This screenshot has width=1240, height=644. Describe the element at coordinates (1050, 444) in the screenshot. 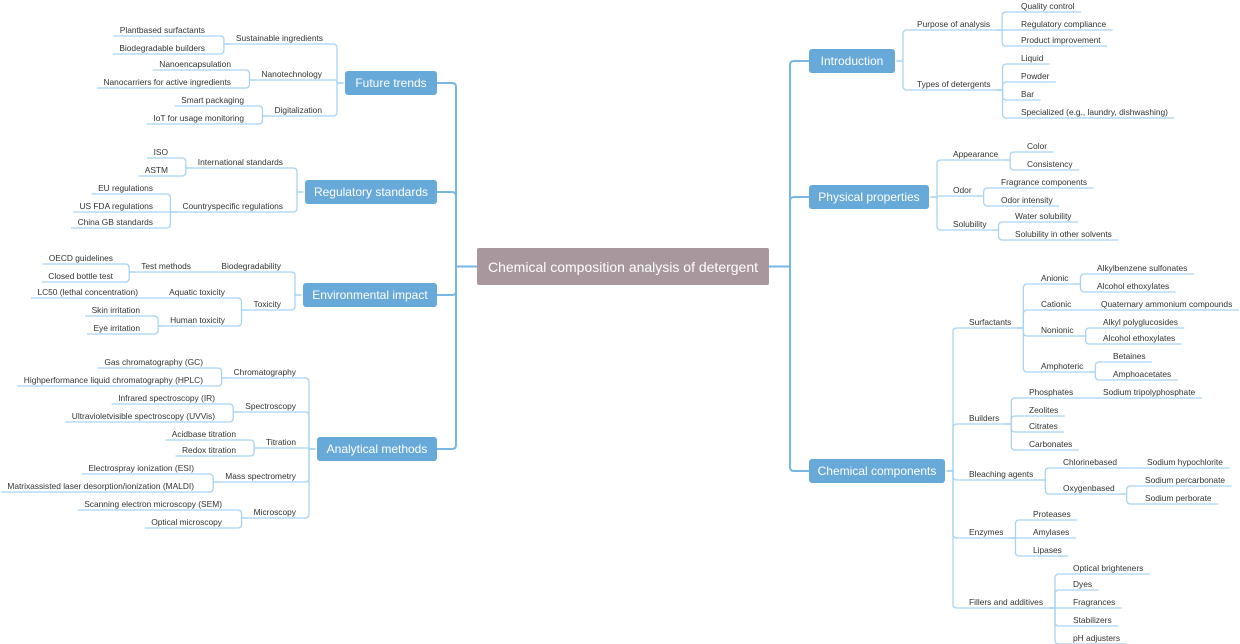

I see `topic-carbonates: Carbonates` at that location.